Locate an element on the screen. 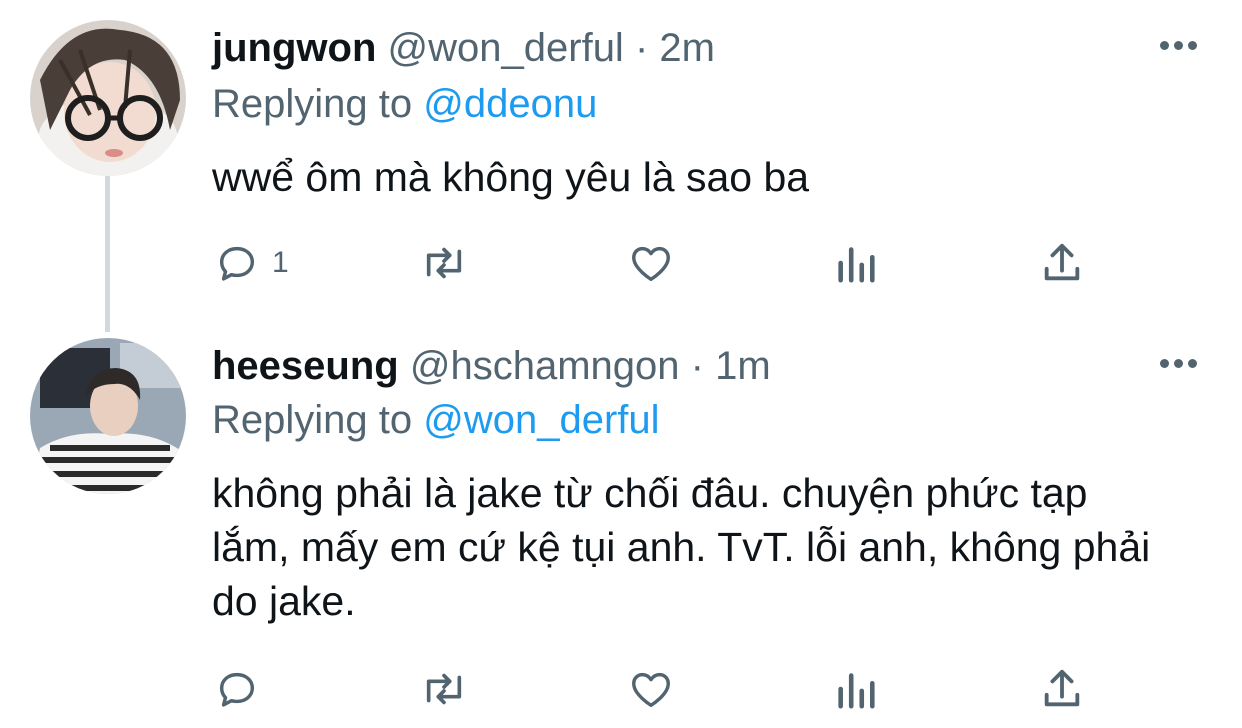  action-bar: 1 is located at coordinates (621, 263).